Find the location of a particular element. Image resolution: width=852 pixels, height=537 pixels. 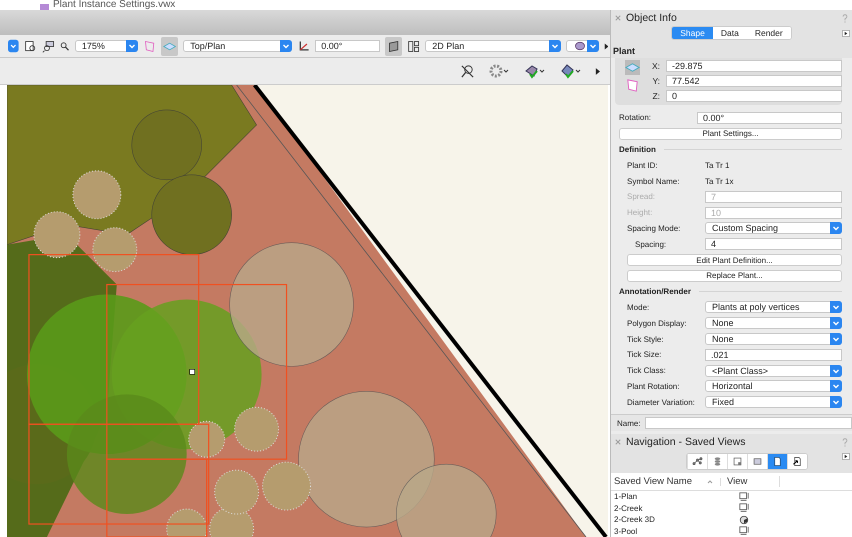

coordinate-field: 0 is located at coordinates (754, 96).